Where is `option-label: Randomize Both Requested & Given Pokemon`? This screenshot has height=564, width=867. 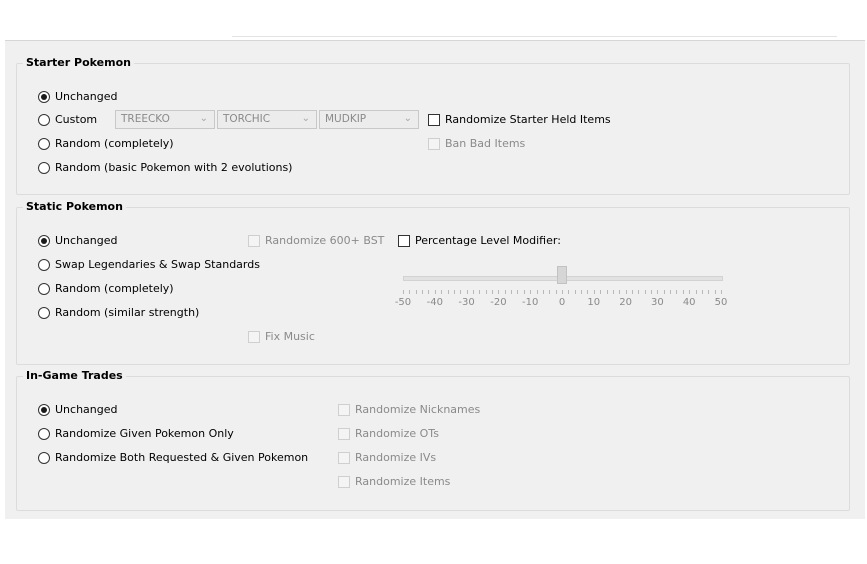 option-label: Randomize Both Requested & Given Pokemon is located at coordinates (182, 457).